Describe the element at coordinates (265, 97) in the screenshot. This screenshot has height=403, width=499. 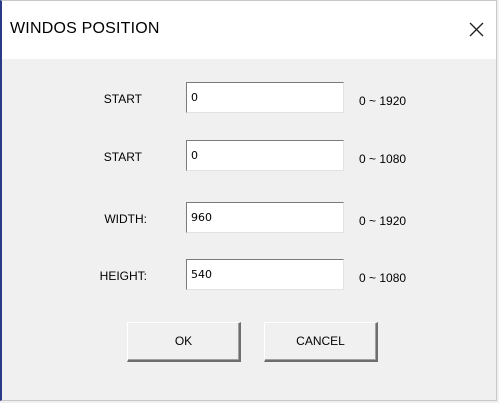
I see `start-x-input` at that location.